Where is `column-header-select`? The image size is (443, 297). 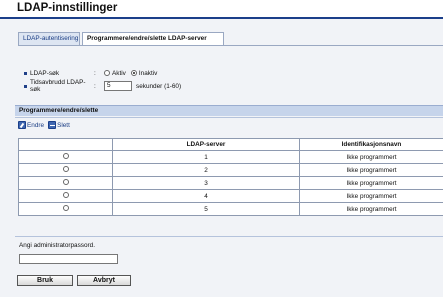 column-header-select is located at coordinates (65, 144).